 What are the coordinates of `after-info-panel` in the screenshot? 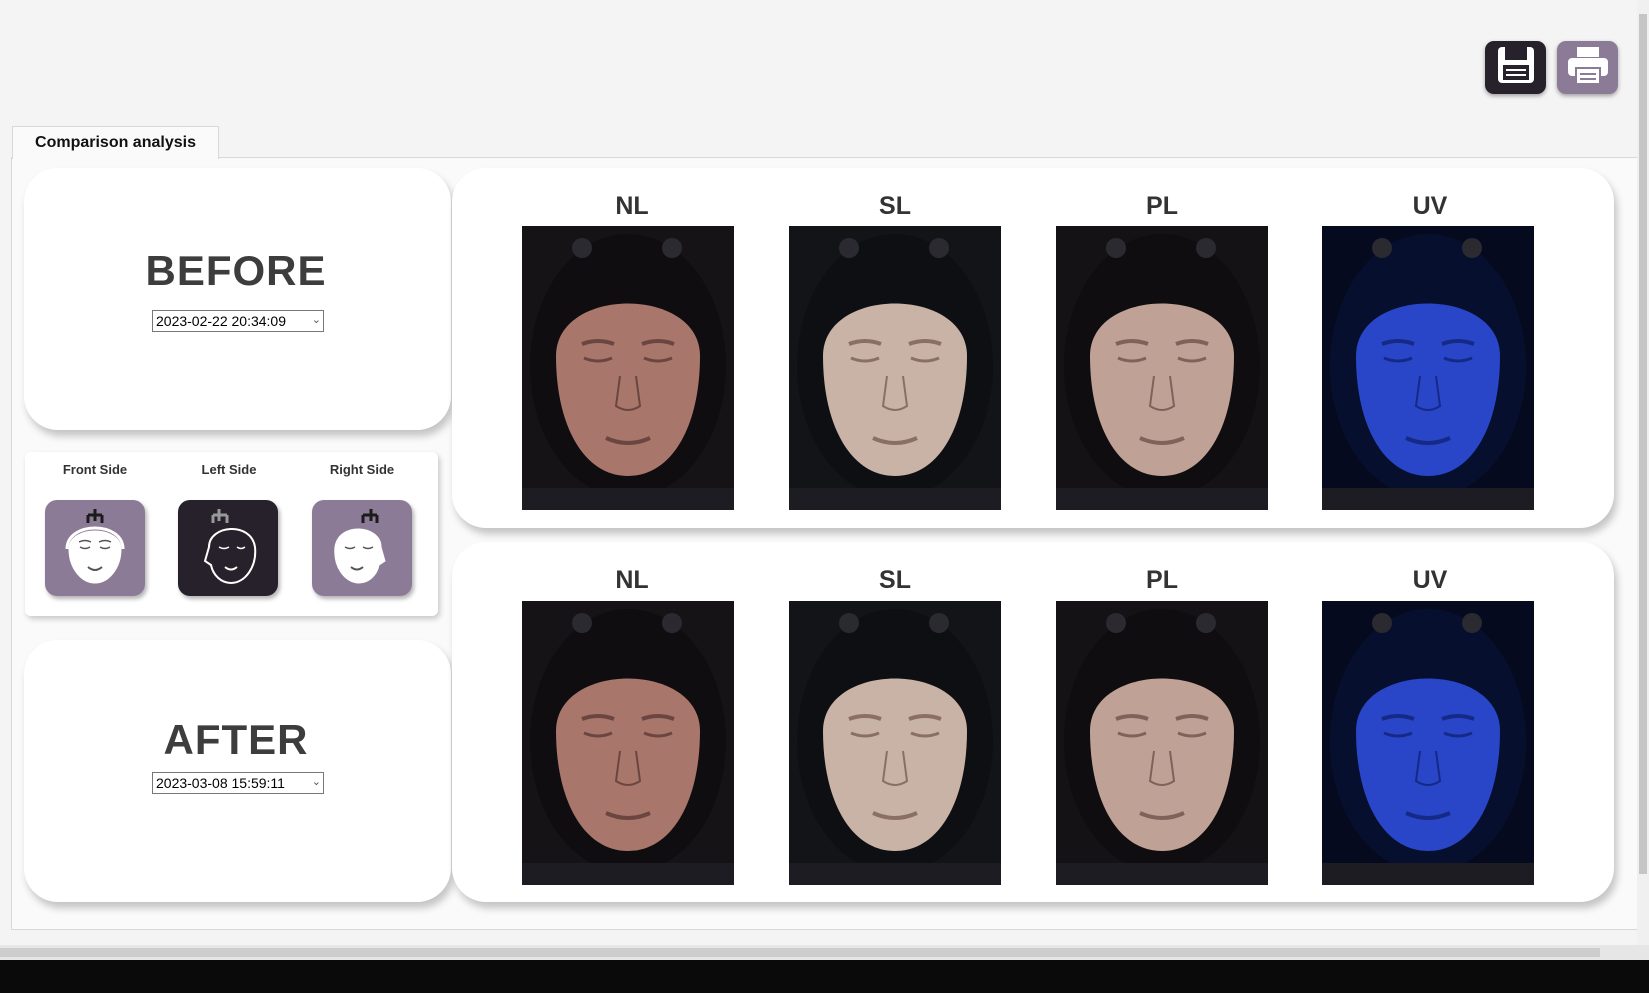 It's located at (237, 771).